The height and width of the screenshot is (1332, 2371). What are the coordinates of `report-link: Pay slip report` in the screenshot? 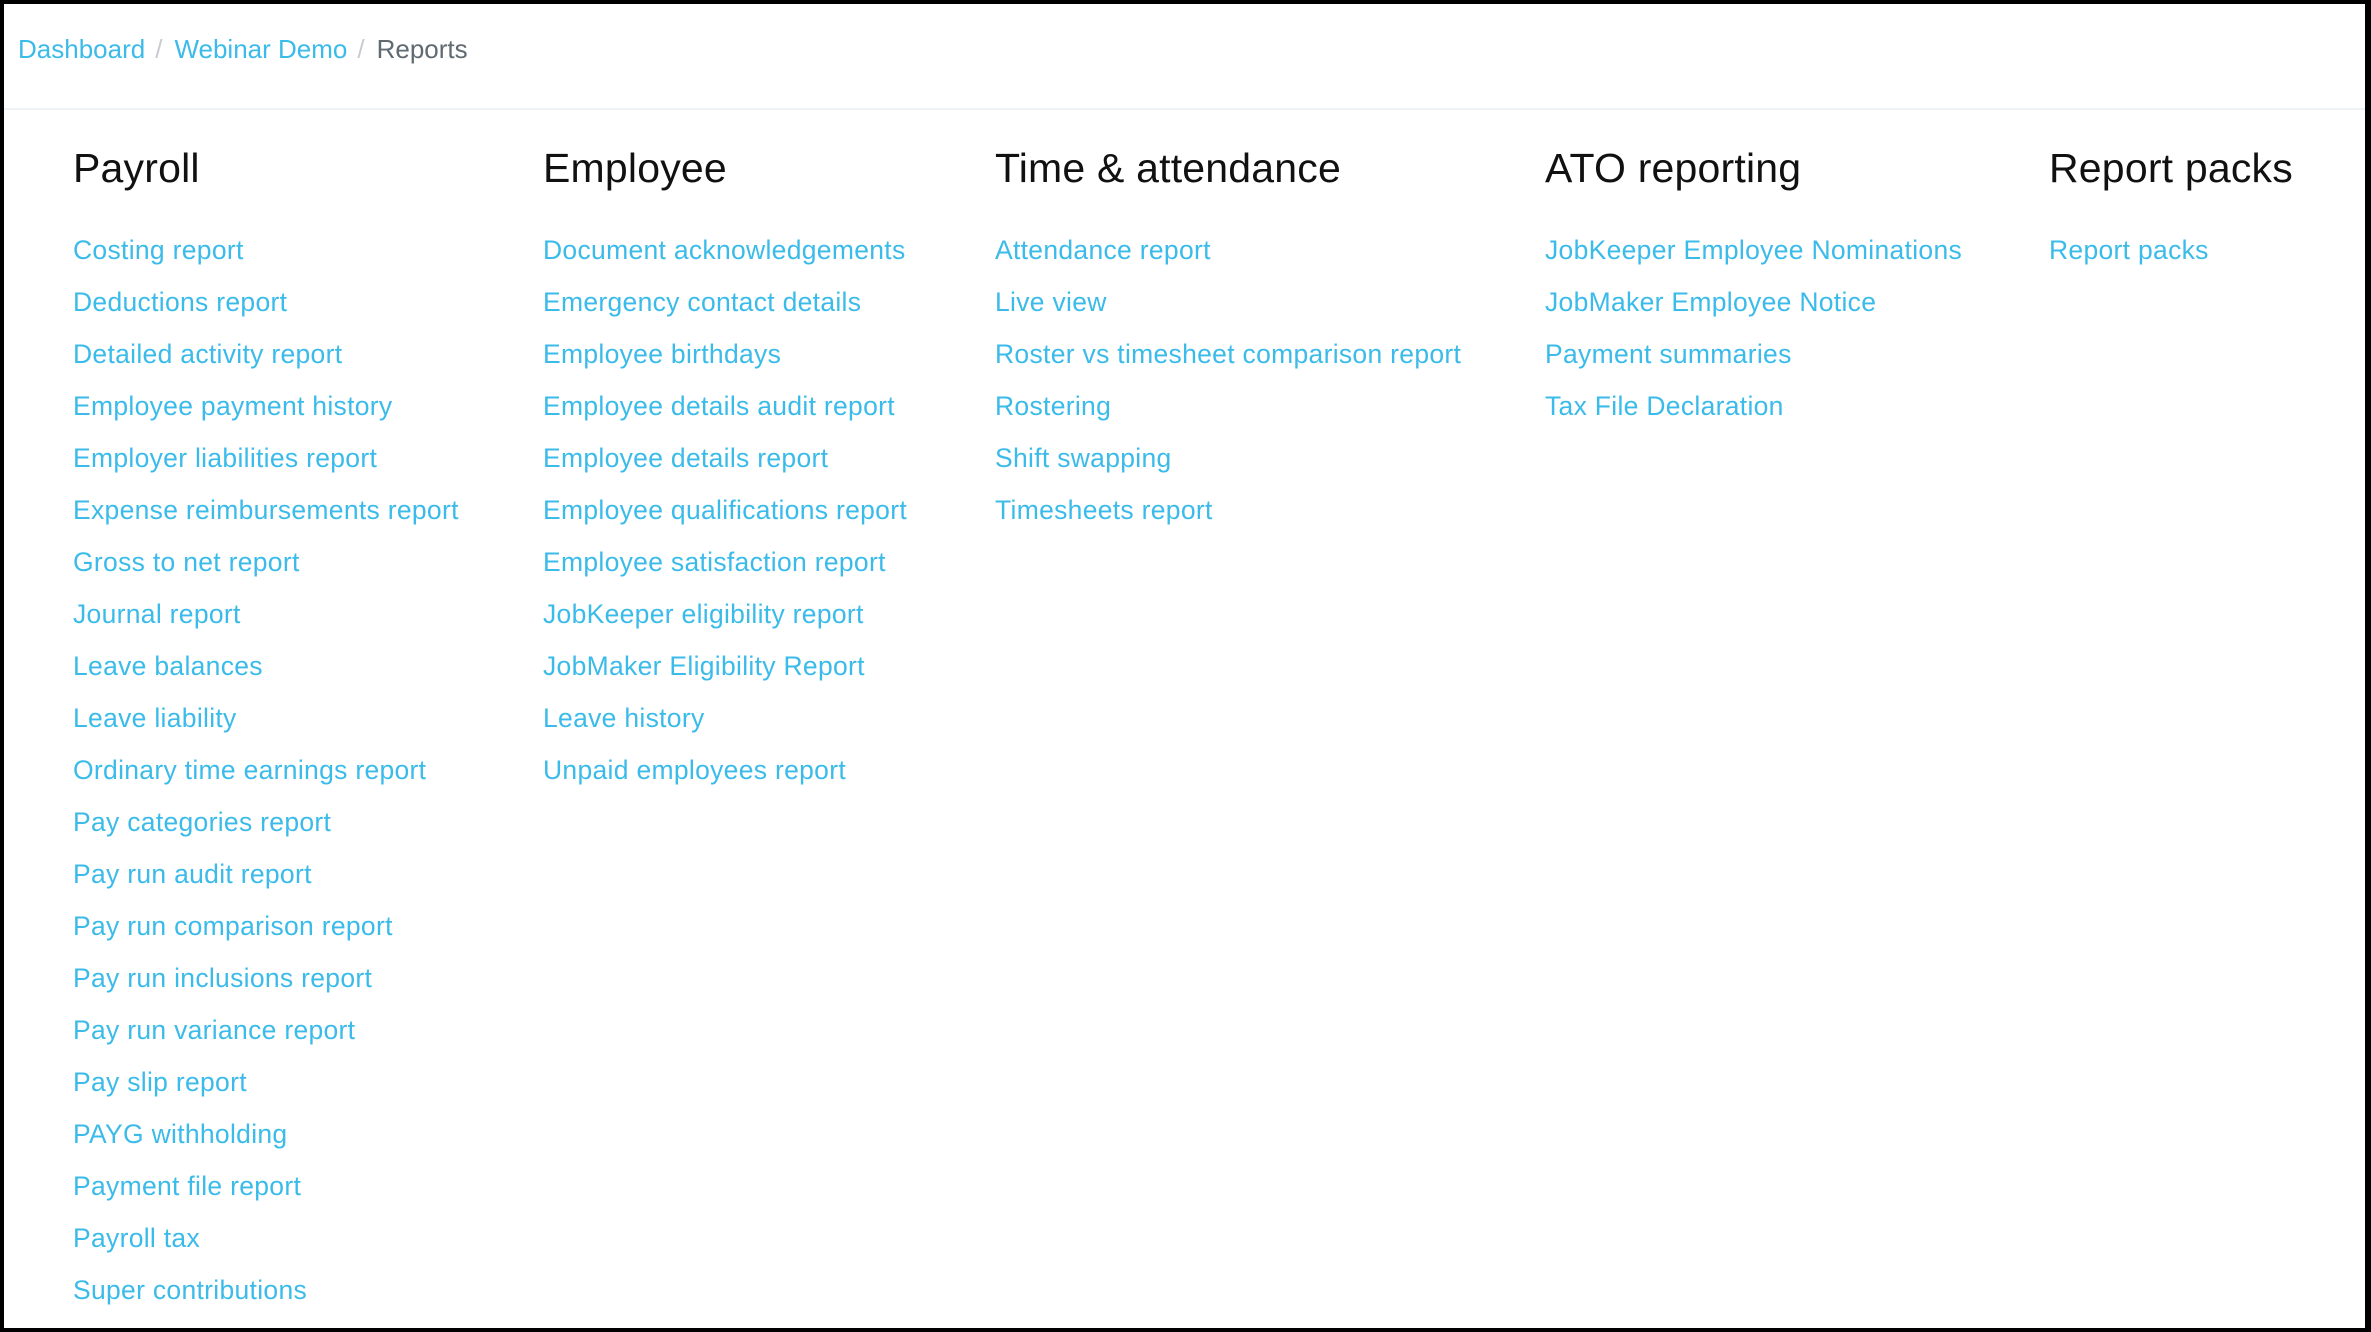 It's located at (160, 1082).